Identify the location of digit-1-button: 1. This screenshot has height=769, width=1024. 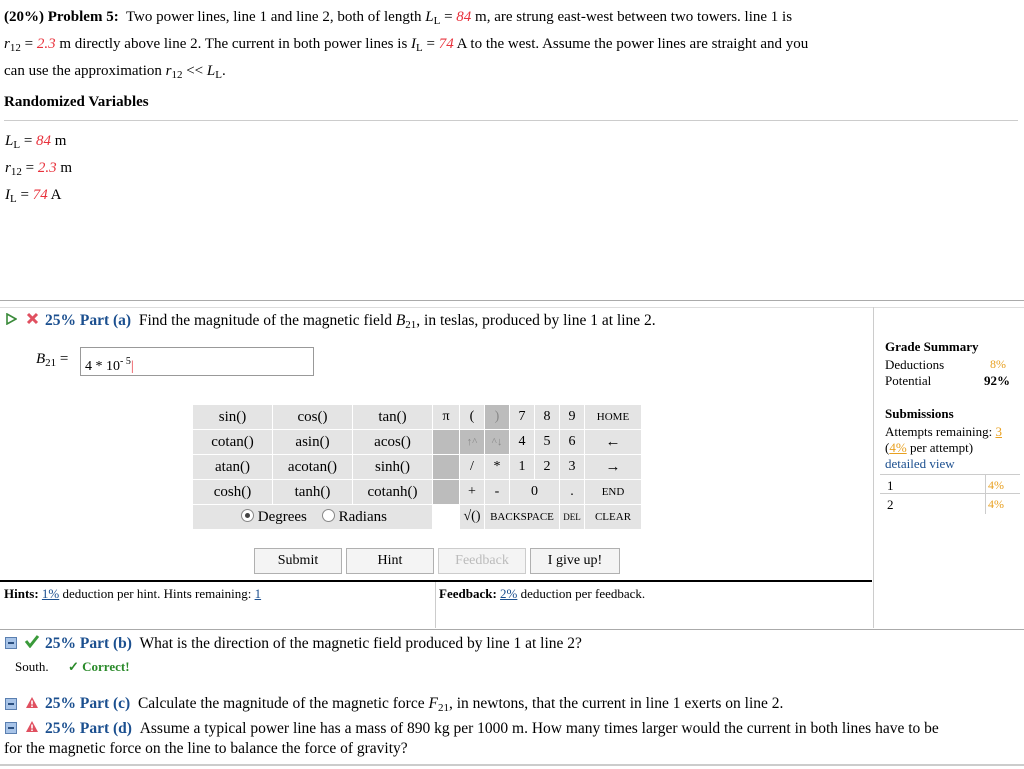
(522, 467).